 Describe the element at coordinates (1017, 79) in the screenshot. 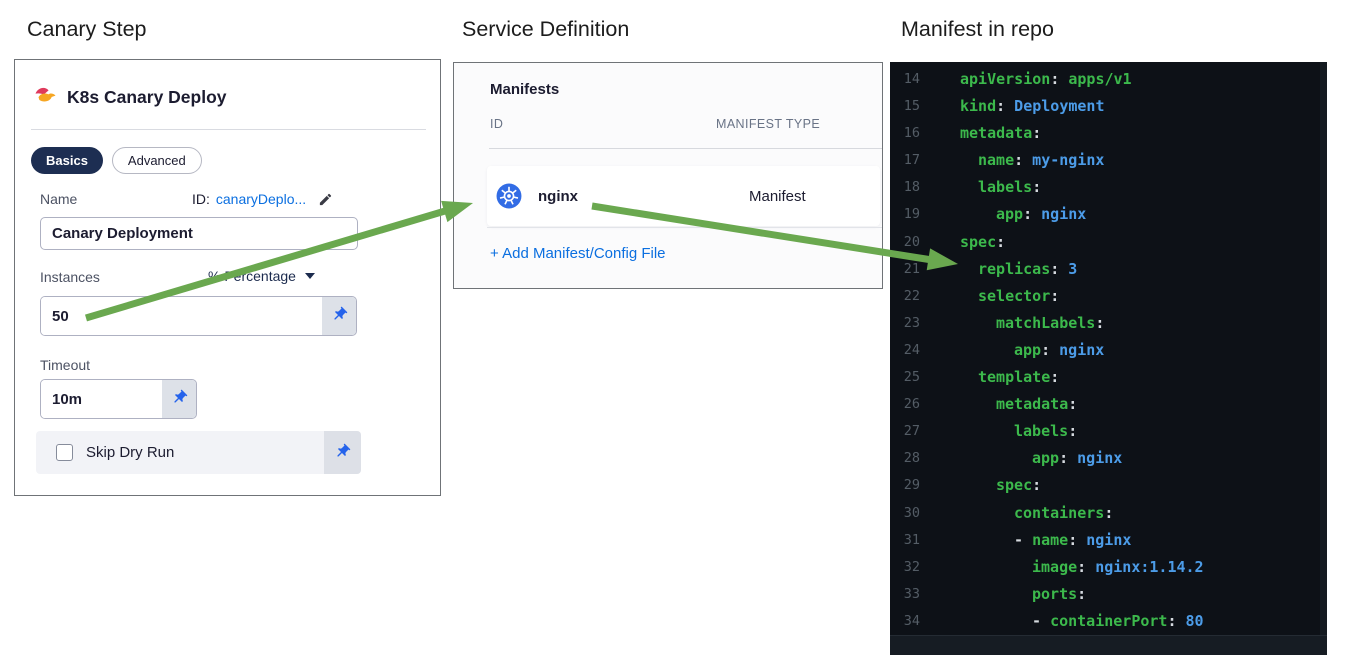

I see `code-line: 14 apiVersion: apps/v1` at that location.